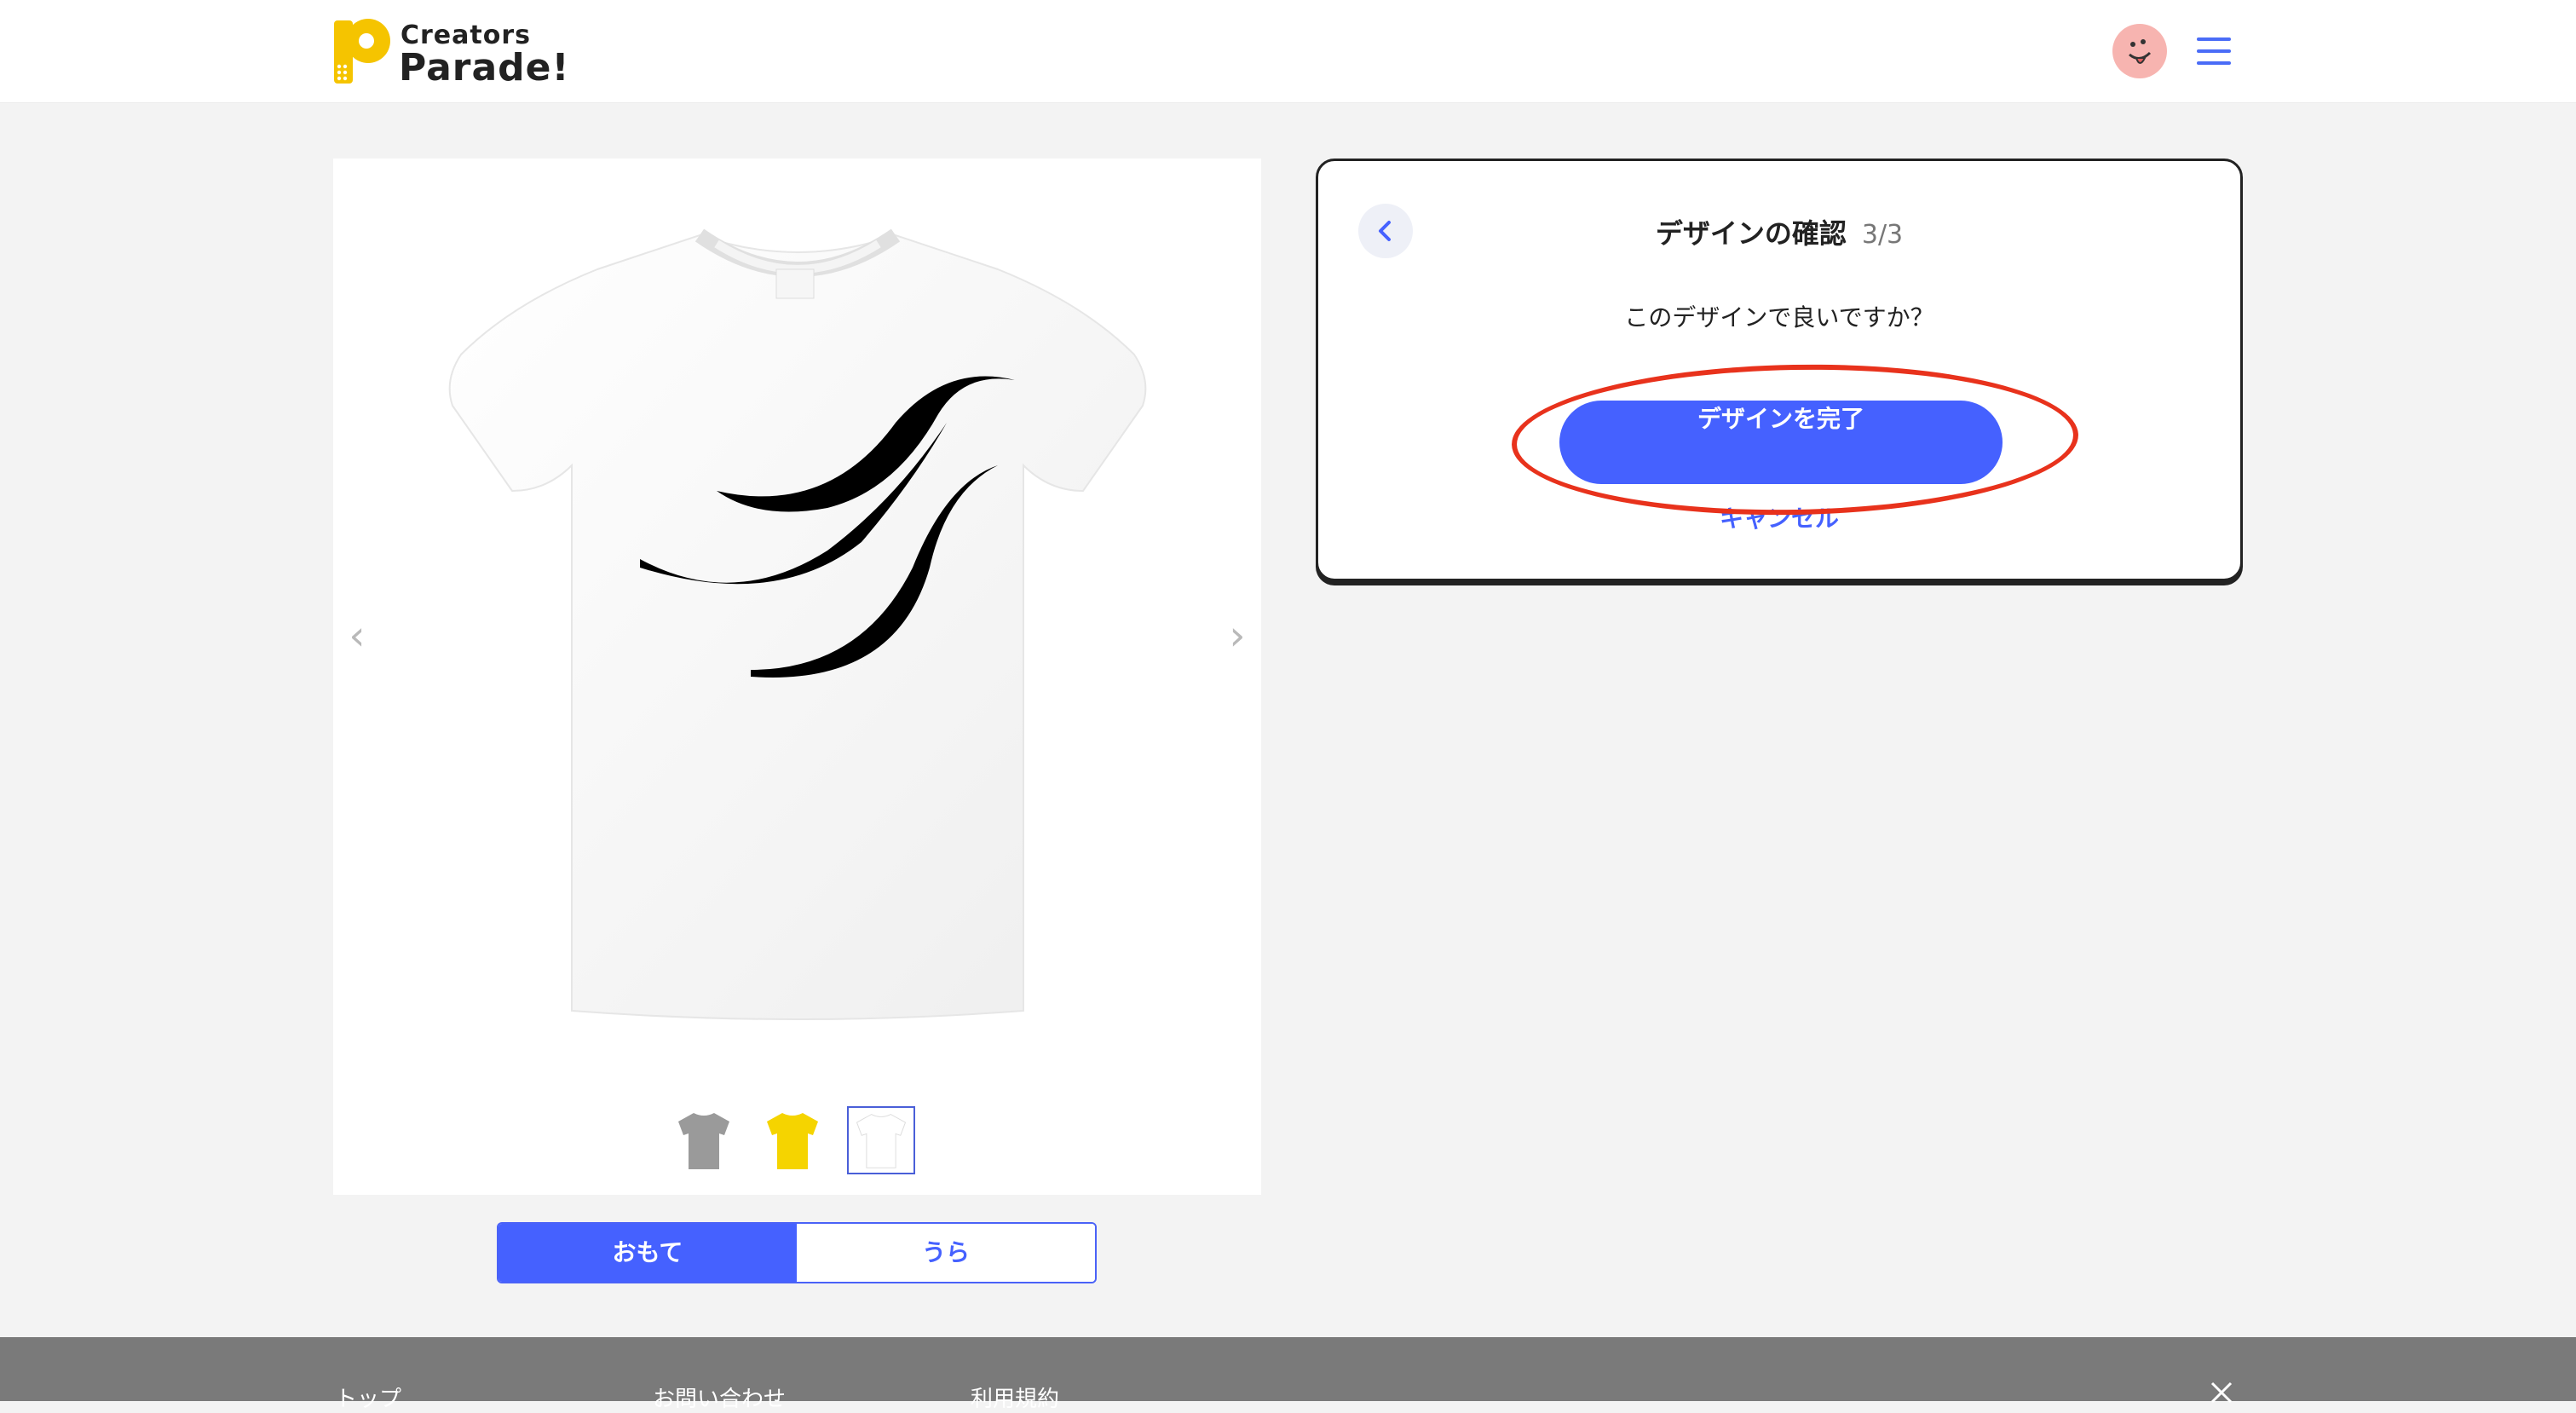 Image resolution: width=2576 pixels, height=1413 pixels. Describe the element at coordinates (1781, 443) in the screenshot. I see `complete-design-button: デザインを完了` at that location.